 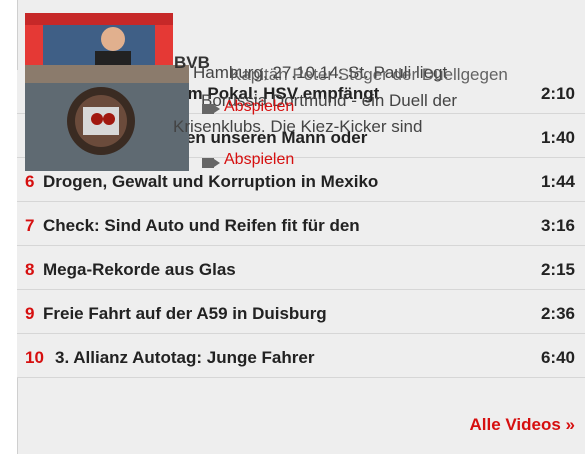 I want to click on video-duration: 3:16, so click(x=557, y=225).